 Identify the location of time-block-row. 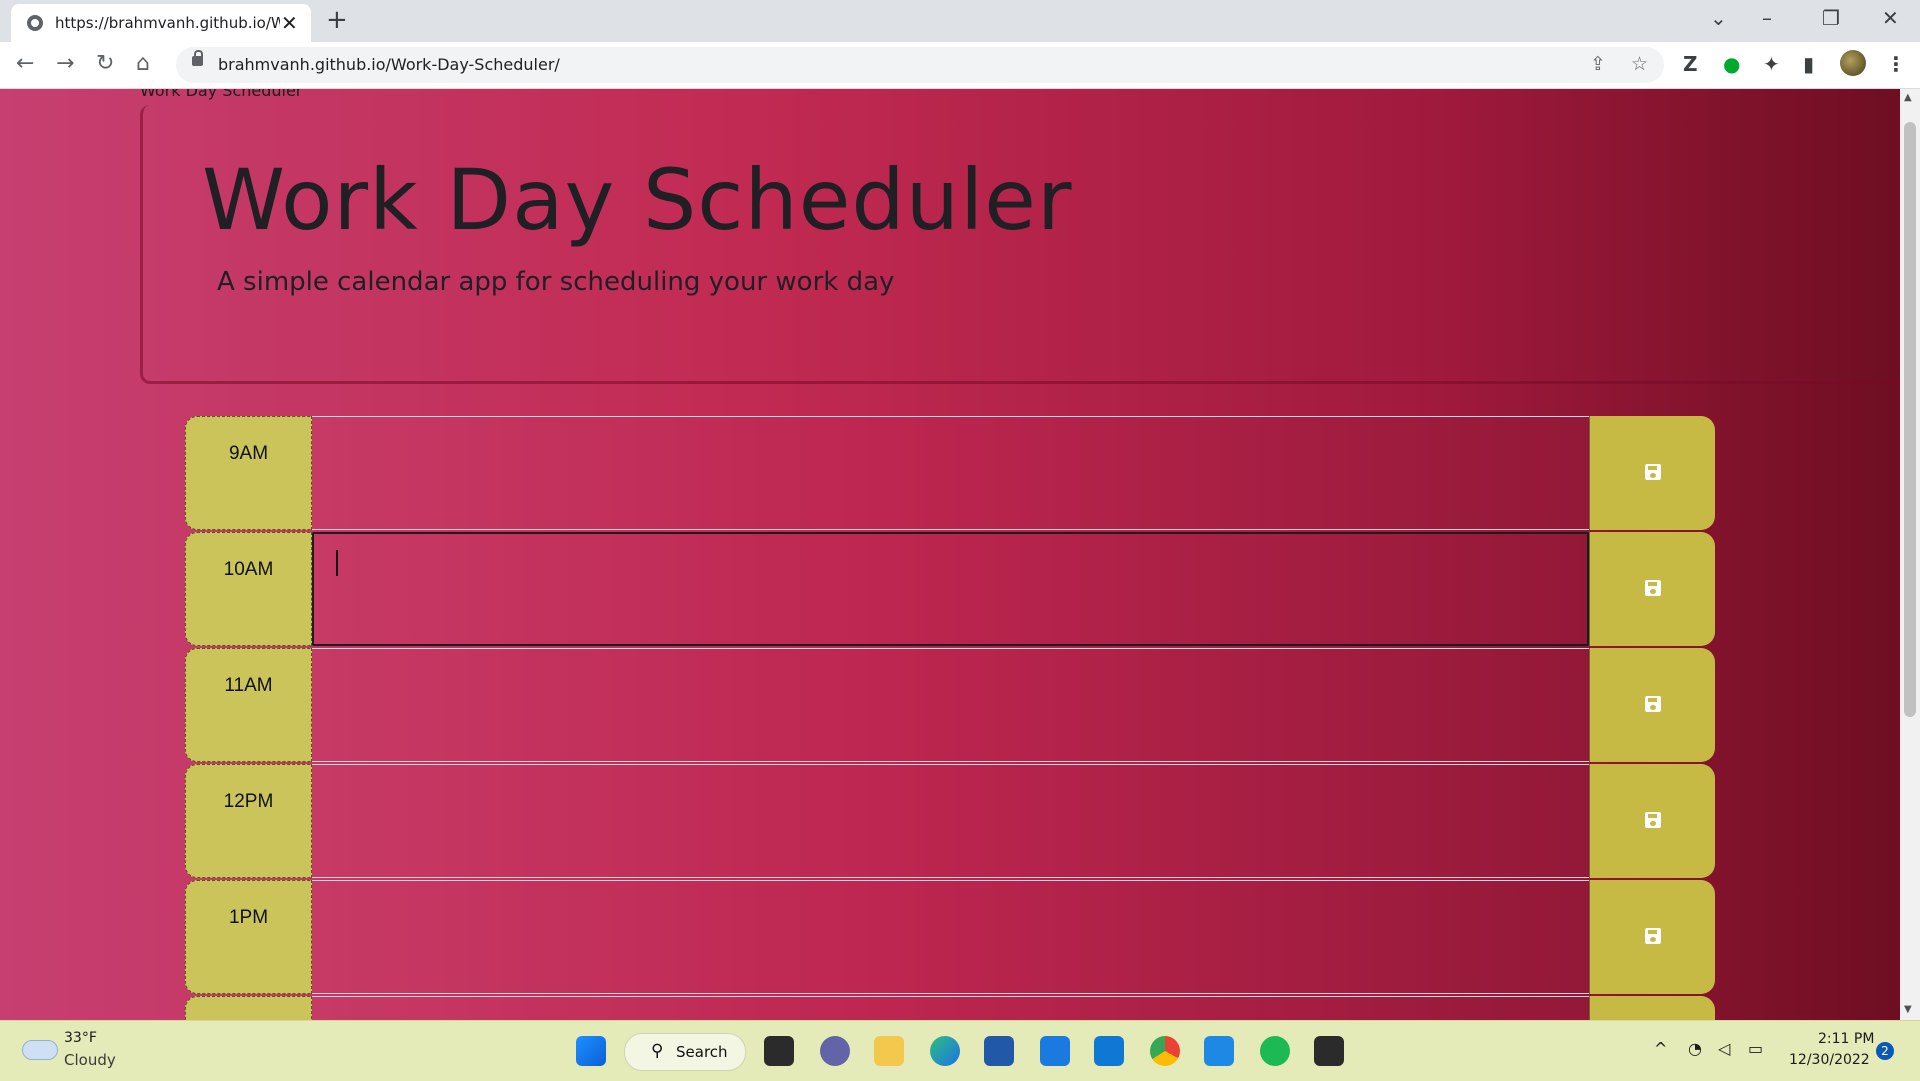
(950, 1008).